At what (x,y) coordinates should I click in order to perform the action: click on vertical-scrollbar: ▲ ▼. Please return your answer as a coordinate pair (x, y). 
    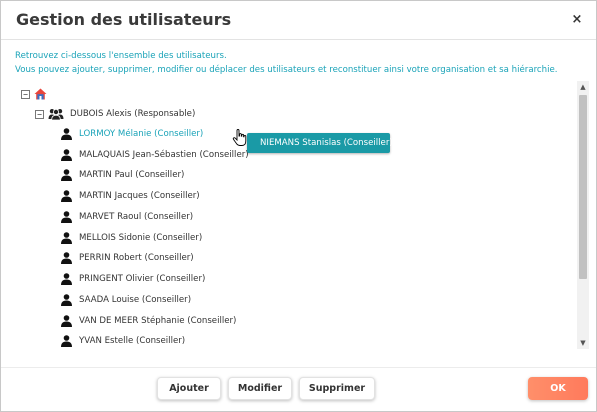
    Looking at the image, I should click on (583, 215).